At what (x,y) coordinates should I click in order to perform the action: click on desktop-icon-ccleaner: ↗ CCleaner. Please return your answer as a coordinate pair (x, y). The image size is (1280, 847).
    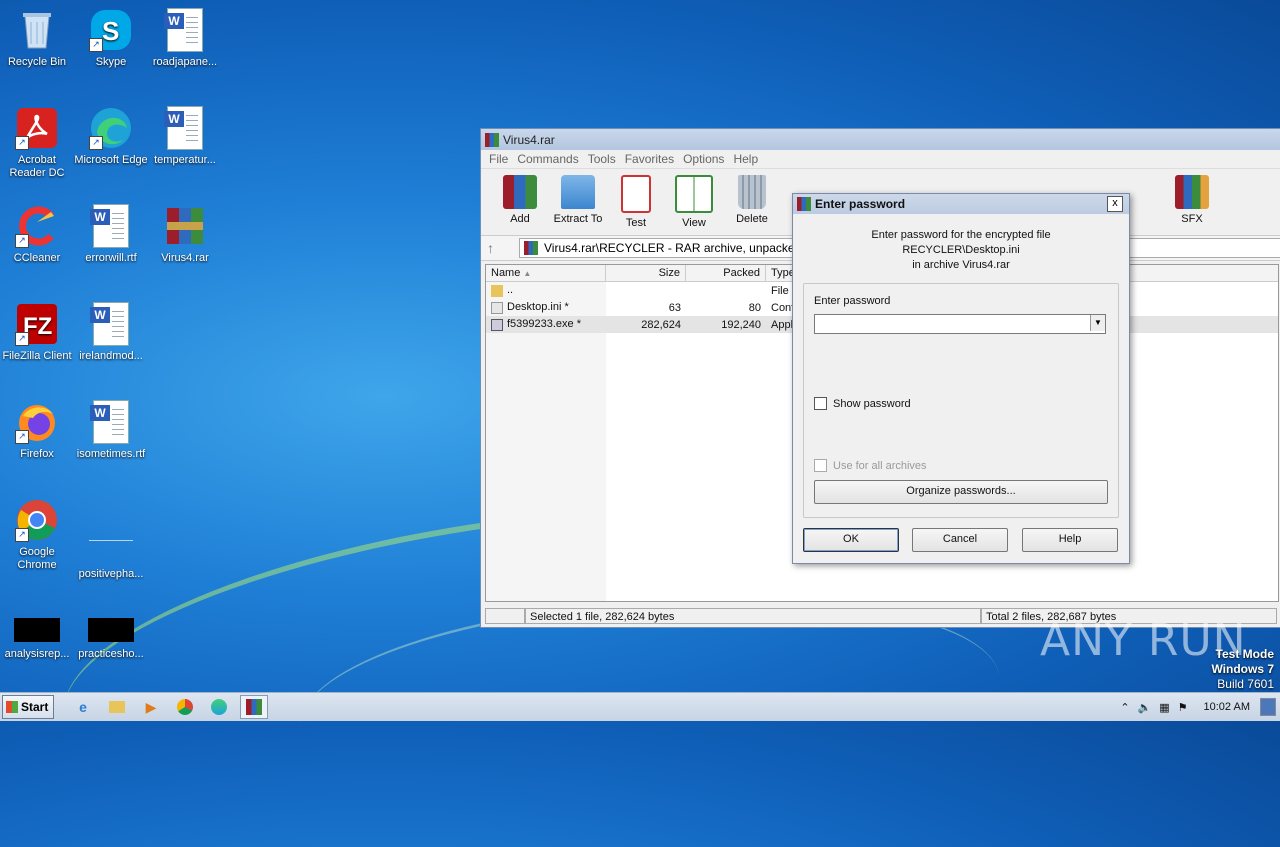
    Looking at the image, I should click on (37, 234).